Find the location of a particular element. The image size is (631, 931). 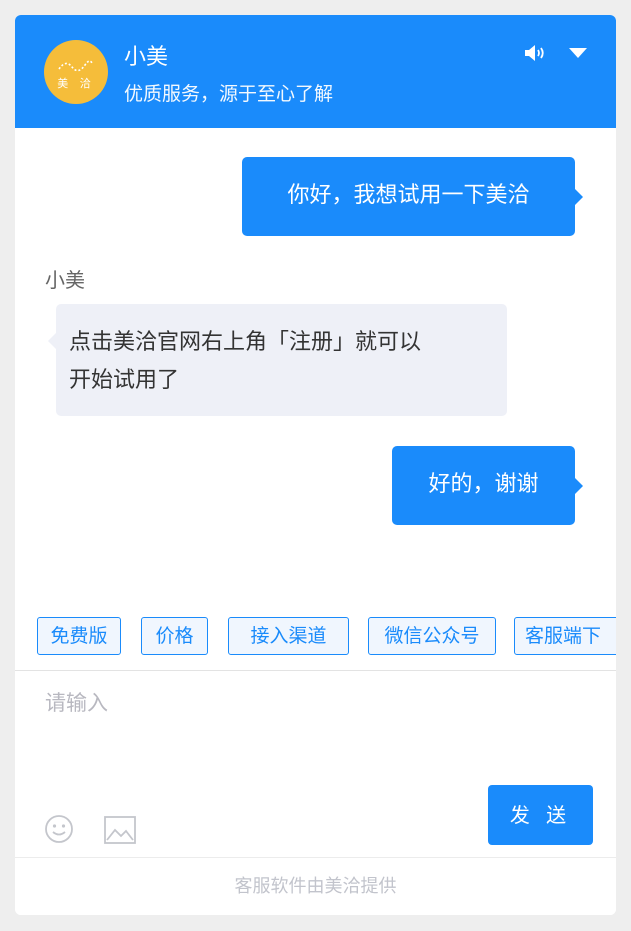

send-button: 发 送 is located at coordinates (540, 815).